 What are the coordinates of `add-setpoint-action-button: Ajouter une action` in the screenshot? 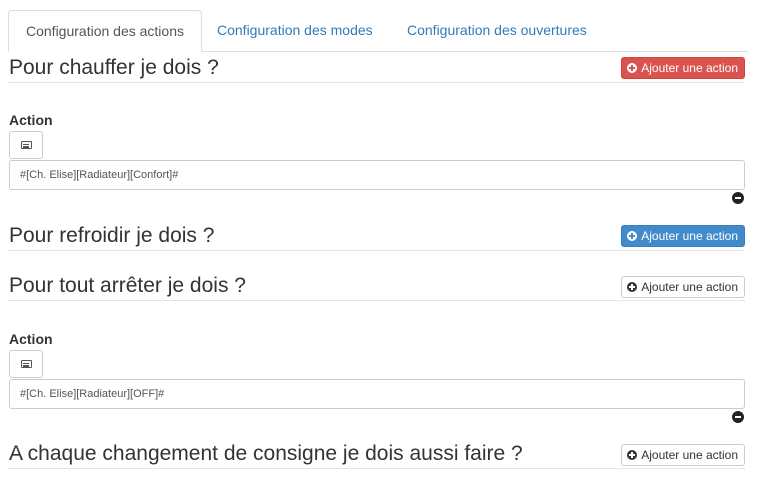 It's located at (683, 455).